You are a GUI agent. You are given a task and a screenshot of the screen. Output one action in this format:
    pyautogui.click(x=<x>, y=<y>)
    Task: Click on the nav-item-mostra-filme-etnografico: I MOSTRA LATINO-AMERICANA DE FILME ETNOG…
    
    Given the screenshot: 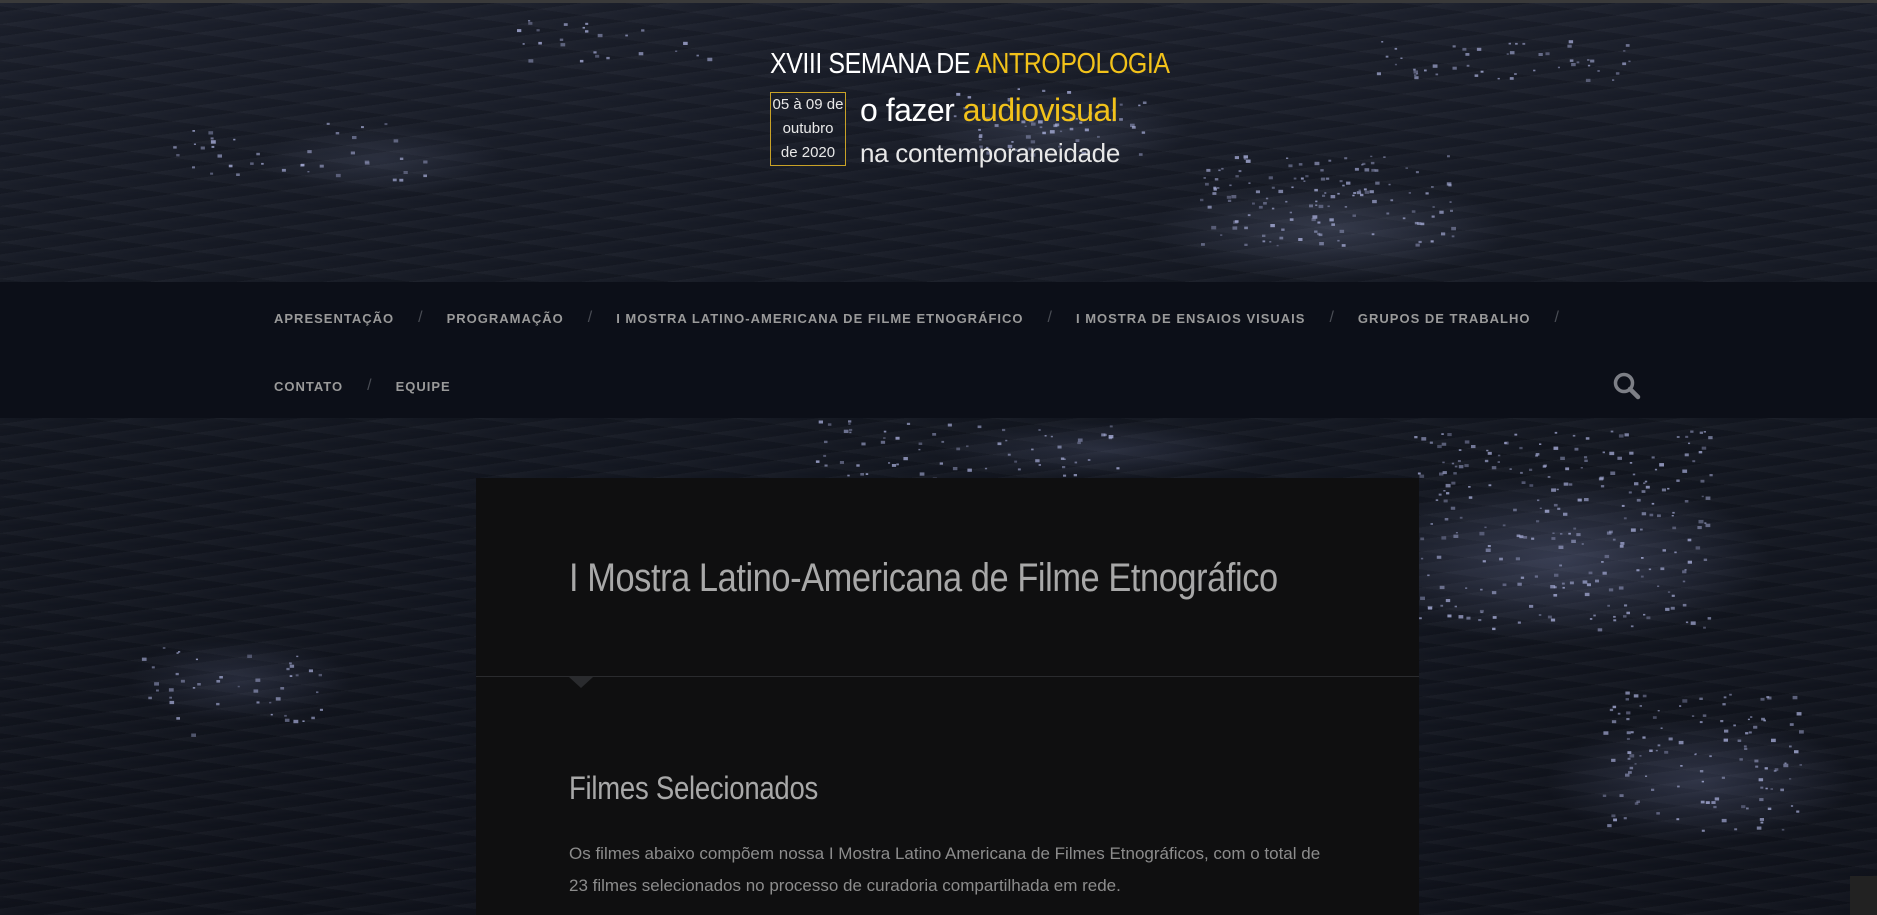 What is the action you would take?
    pyautogui.click(x=819, y=318)
    